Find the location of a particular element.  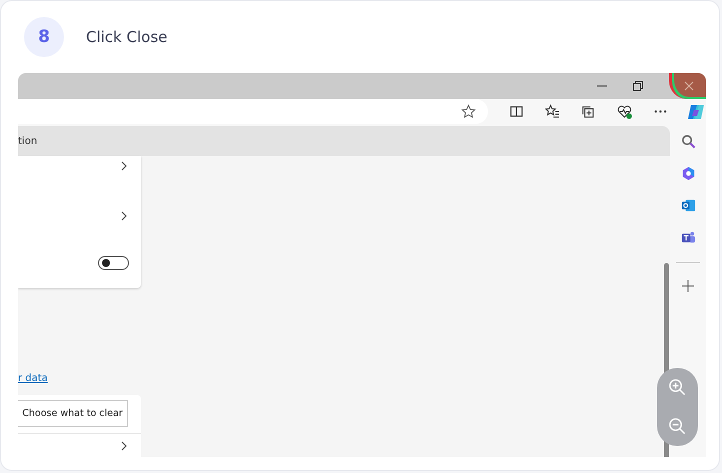

close-button is located at coordinates (687, 86).